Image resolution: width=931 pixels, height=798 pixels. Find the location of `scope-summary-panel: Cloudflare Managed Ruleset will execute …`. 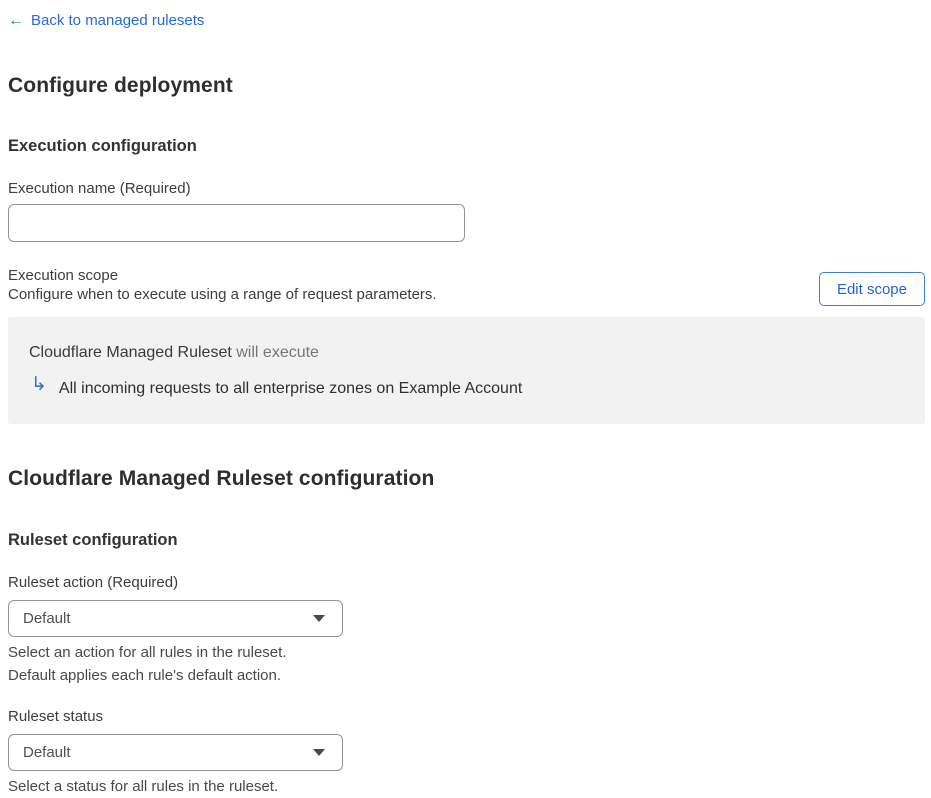

scope-summary-panel: Cloudflare Managed Ruleset will execute … is located at coordinates (466, 370).